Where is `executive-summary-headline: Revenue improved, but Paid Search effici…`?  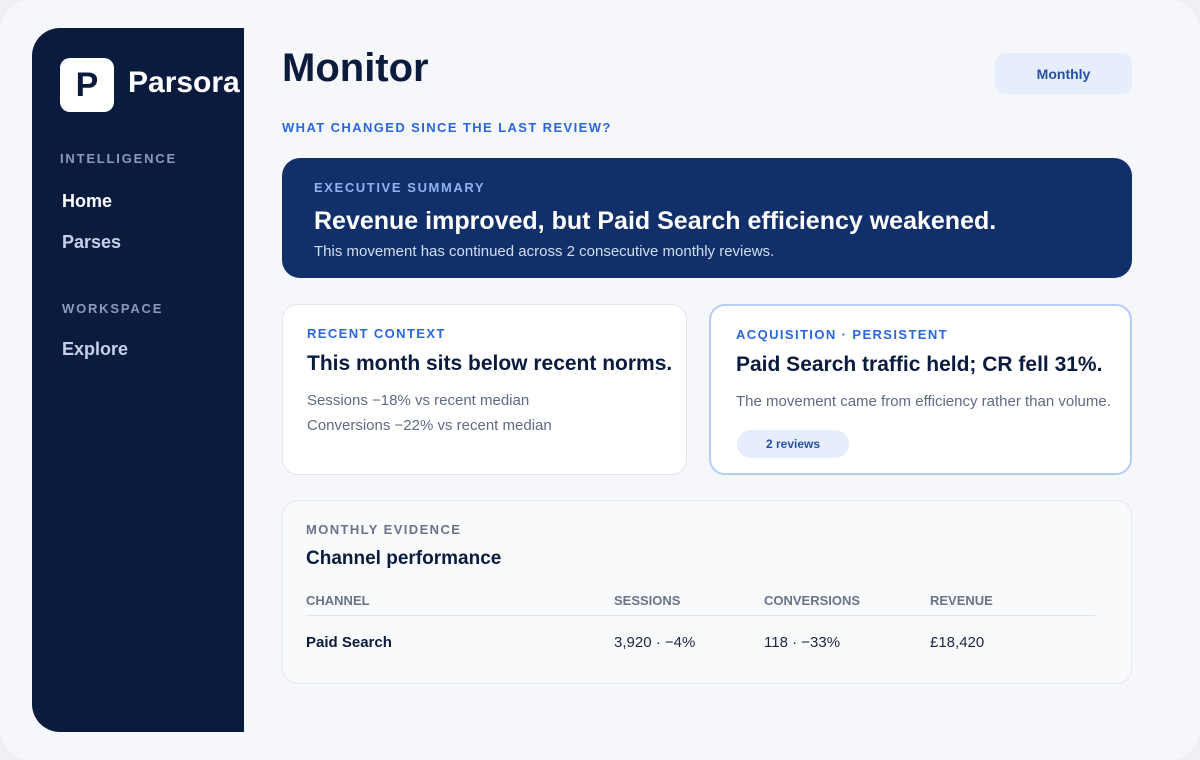 executive-summary-headline: Revenue improved, but Paid Search effici… is located at coordinates (655, 221).